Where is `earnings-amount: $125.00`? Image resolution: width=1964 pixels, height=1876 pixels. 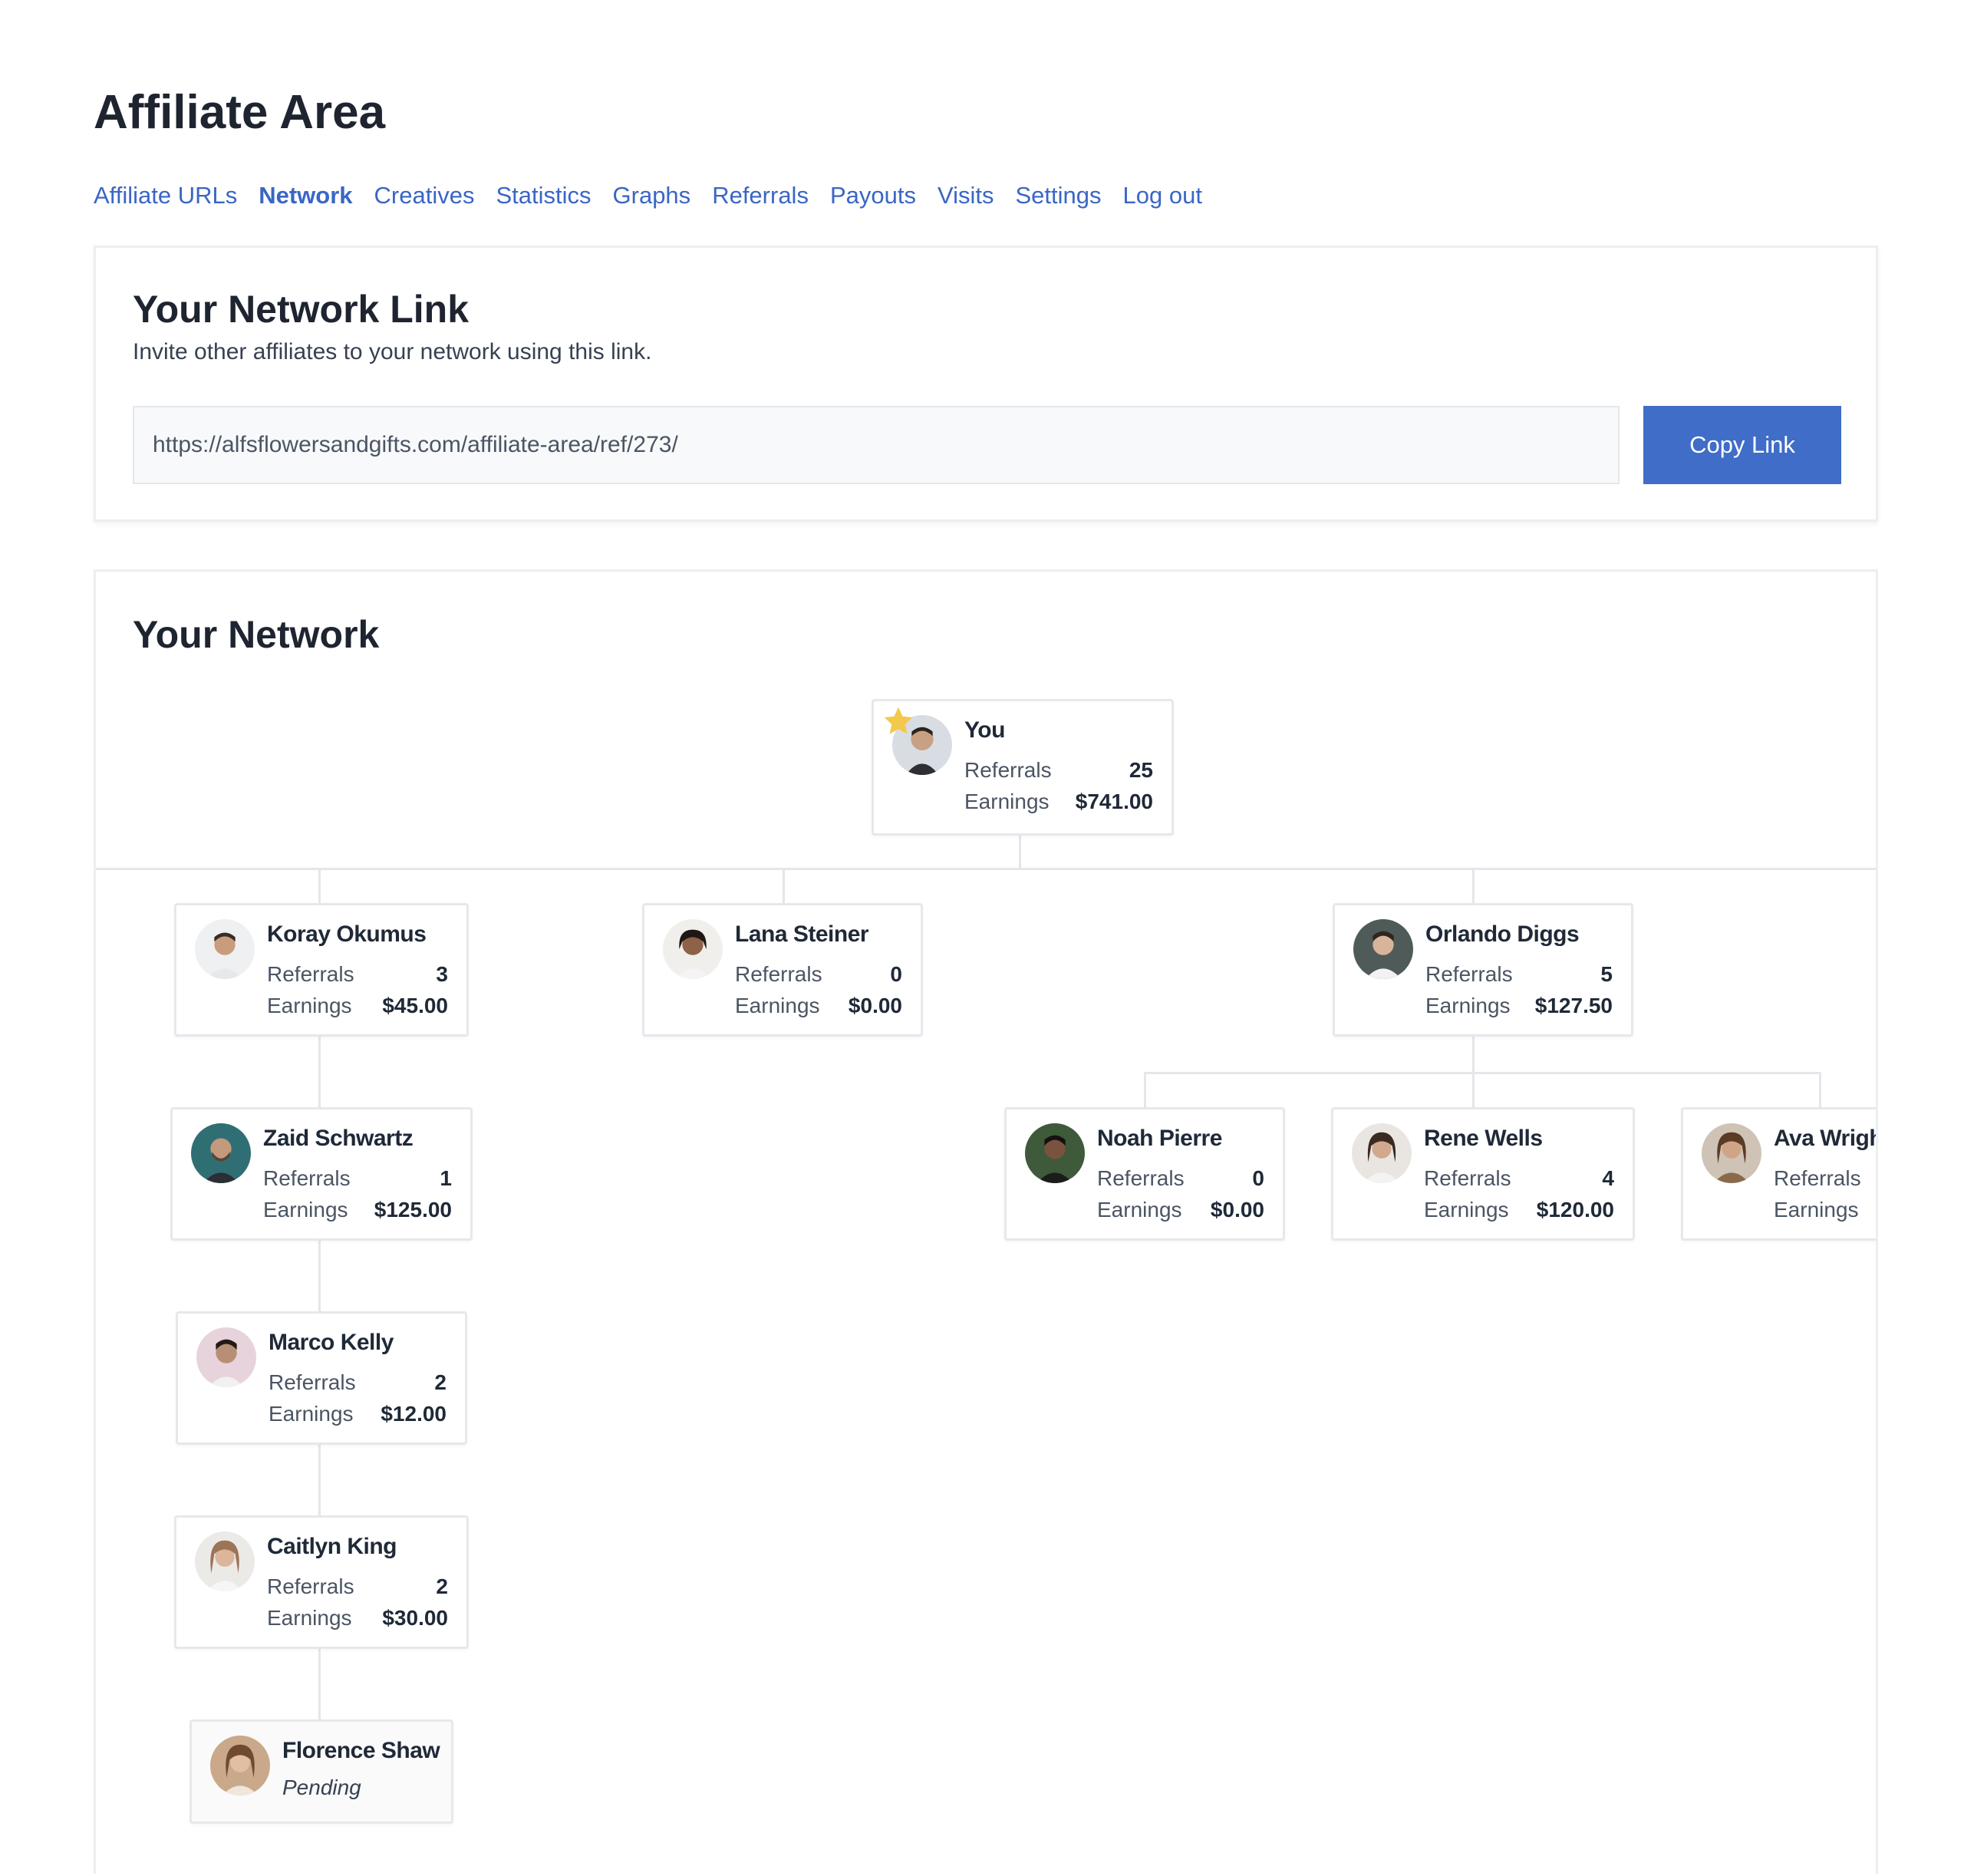
earnings-amount: $125.00 is located at coordinates (413, 1210).